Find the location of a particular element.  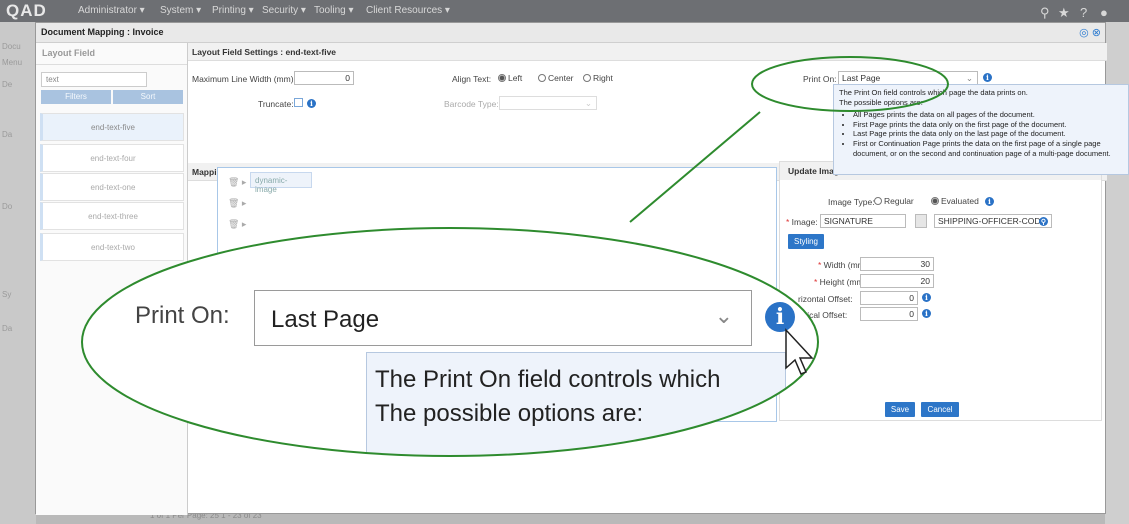

barcode-type-select: ⌄ is located at coordinates (548, 103).